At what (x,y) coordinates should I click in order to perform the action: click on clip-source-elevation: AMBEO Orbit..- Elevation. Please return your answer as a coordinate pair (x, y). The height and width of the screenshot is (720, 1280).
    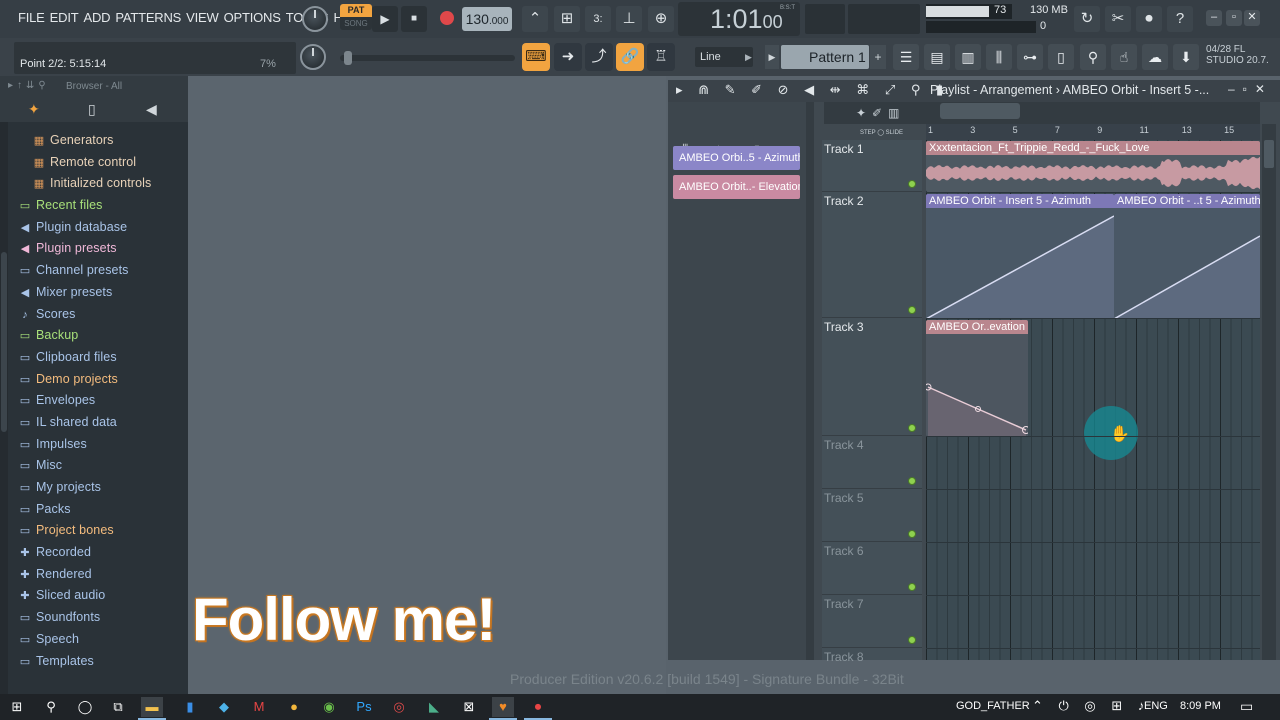
    Looking at the image, I should click on (736, 187).